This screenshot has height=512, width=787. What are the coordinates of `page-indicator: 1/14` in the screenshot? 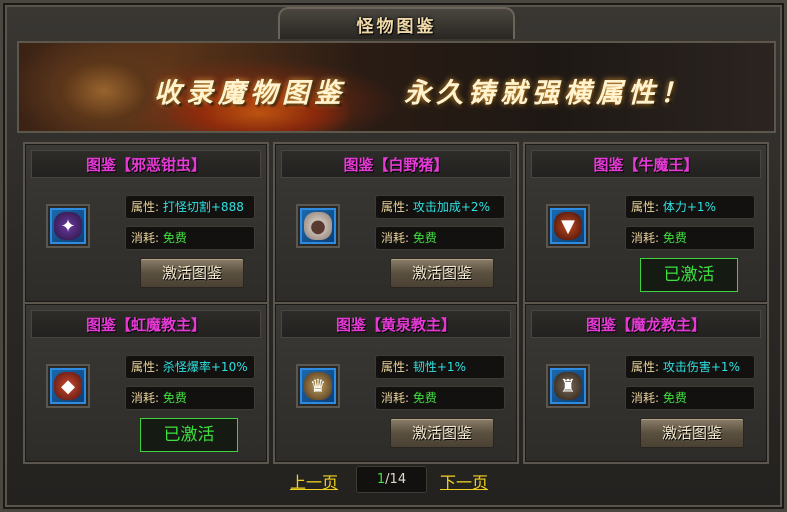 It's located at (391, 479).